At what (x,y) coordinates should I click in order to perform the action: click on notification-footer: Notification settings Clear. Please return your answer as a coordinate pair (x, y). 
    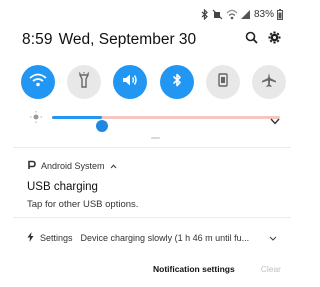
    Looking at the image, I should click on (217, 269).